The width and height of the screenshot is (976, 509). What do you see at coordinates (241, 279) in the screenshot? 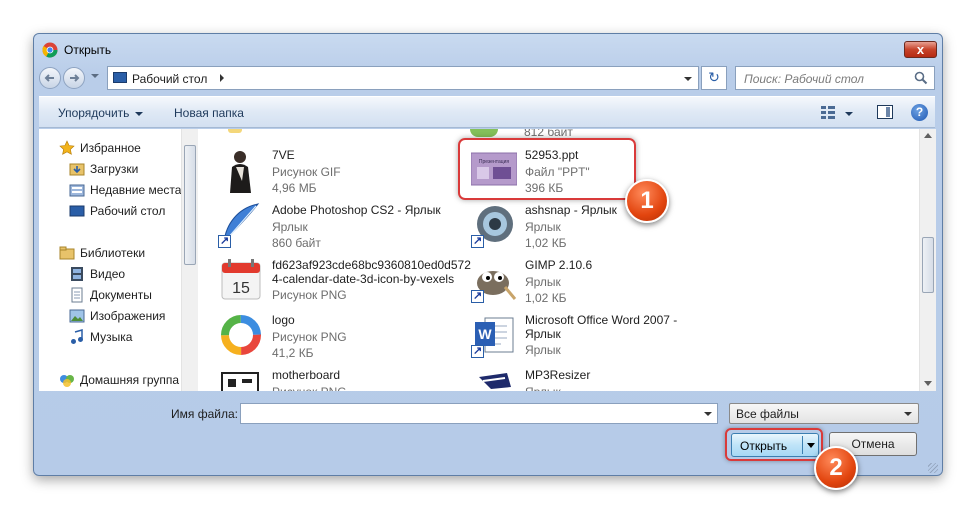
I see `calendar-icon: 15` at bounding box center [241, 279].